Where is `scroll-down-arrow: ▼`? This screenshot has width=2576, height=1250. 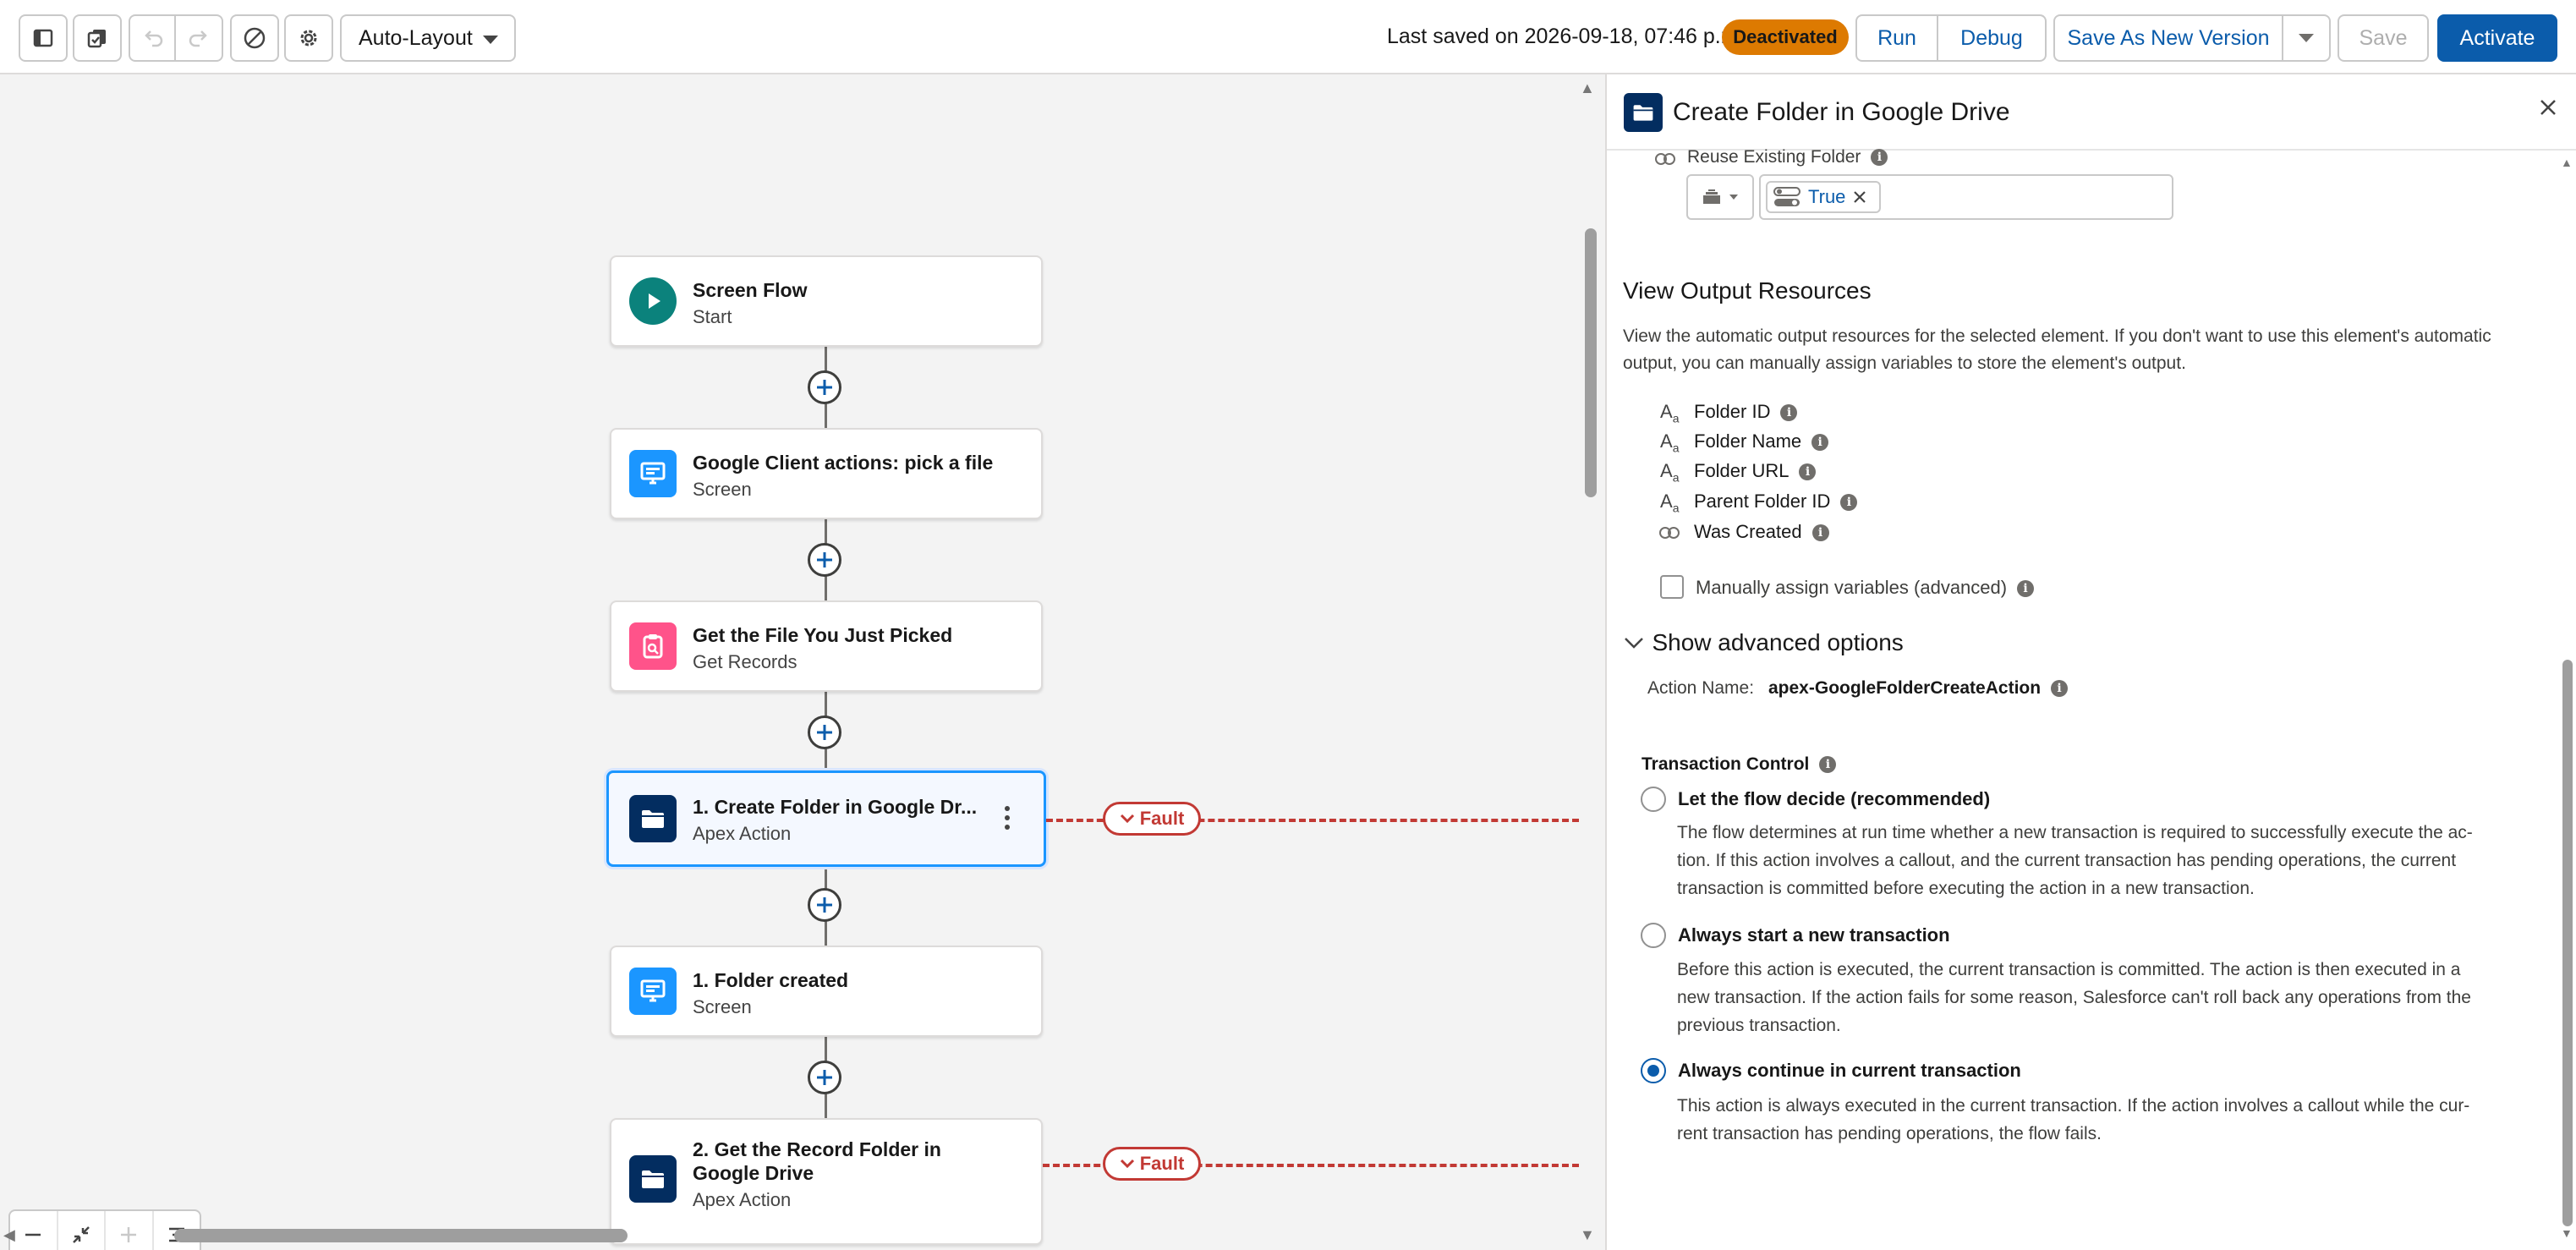 scroll-down-arrow: ▼ is located at coordinates (1587, 1235).